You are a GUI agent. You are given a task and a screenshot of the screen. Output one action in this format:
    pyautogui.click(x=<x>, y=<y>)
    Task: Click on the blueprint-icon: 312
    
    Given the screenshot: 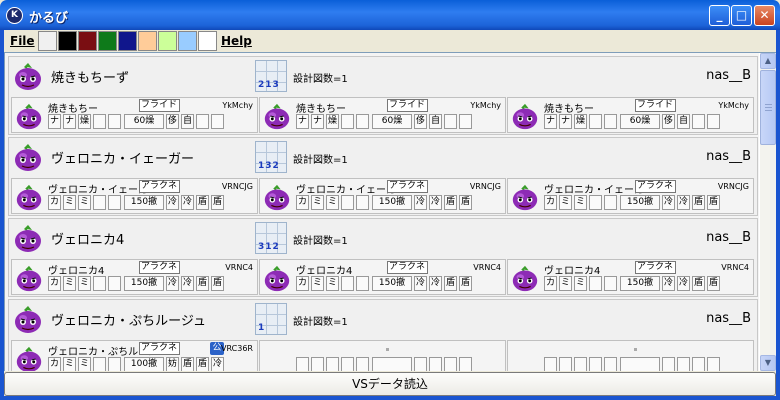 What is the action you would take?
    pyautogui.click(x=271, y=238)
    